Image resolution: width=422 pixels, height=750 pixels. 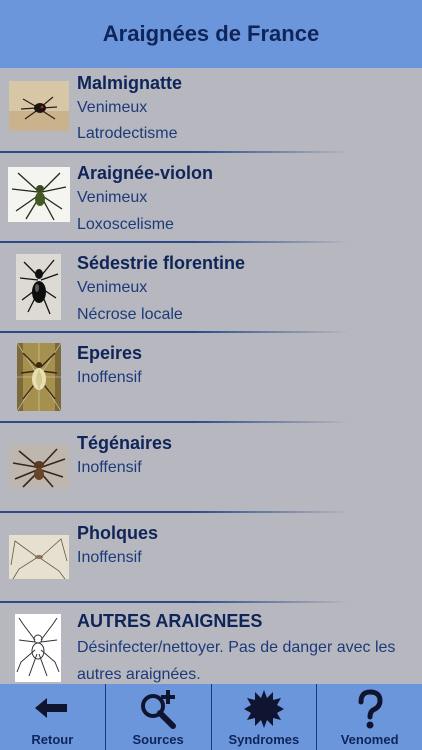 I want to click on bottom-tab-bar: Retour Sources Syndromes Venomed, so click(x=211, y=717).